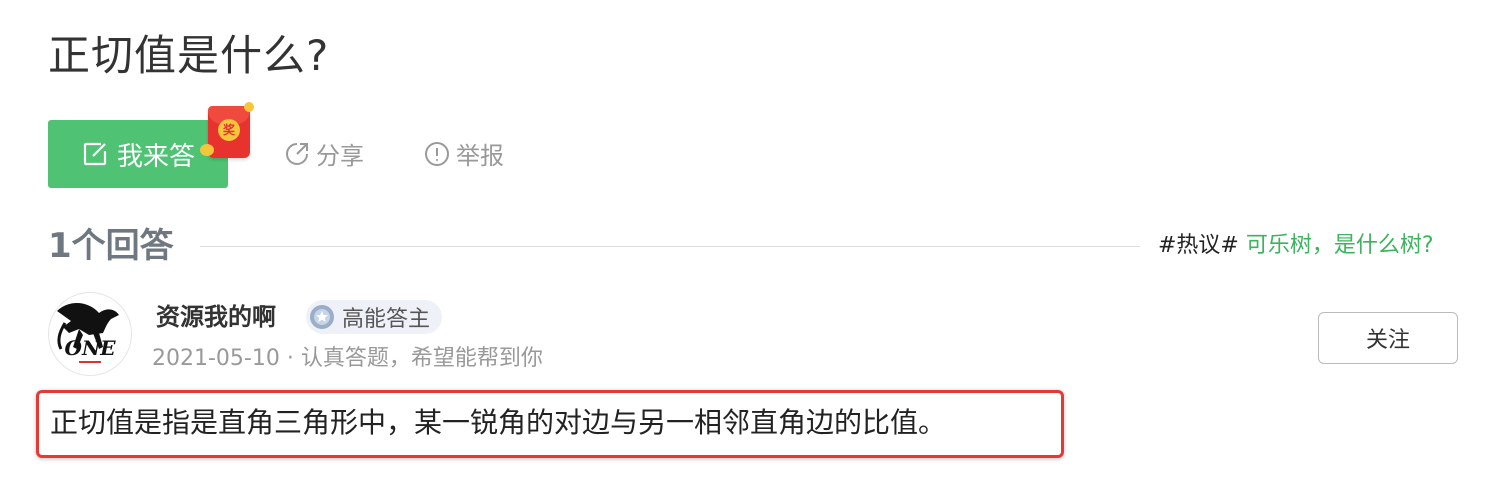  I want to click on follow-button: 关注, so click(1388, 338).